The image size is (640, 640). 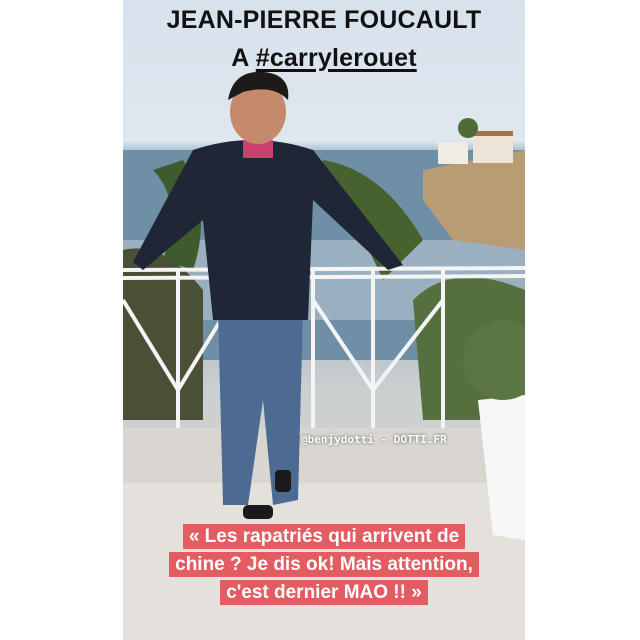 I want to click on headline-location: A #carrylerouet, so click(x=324, y=58).